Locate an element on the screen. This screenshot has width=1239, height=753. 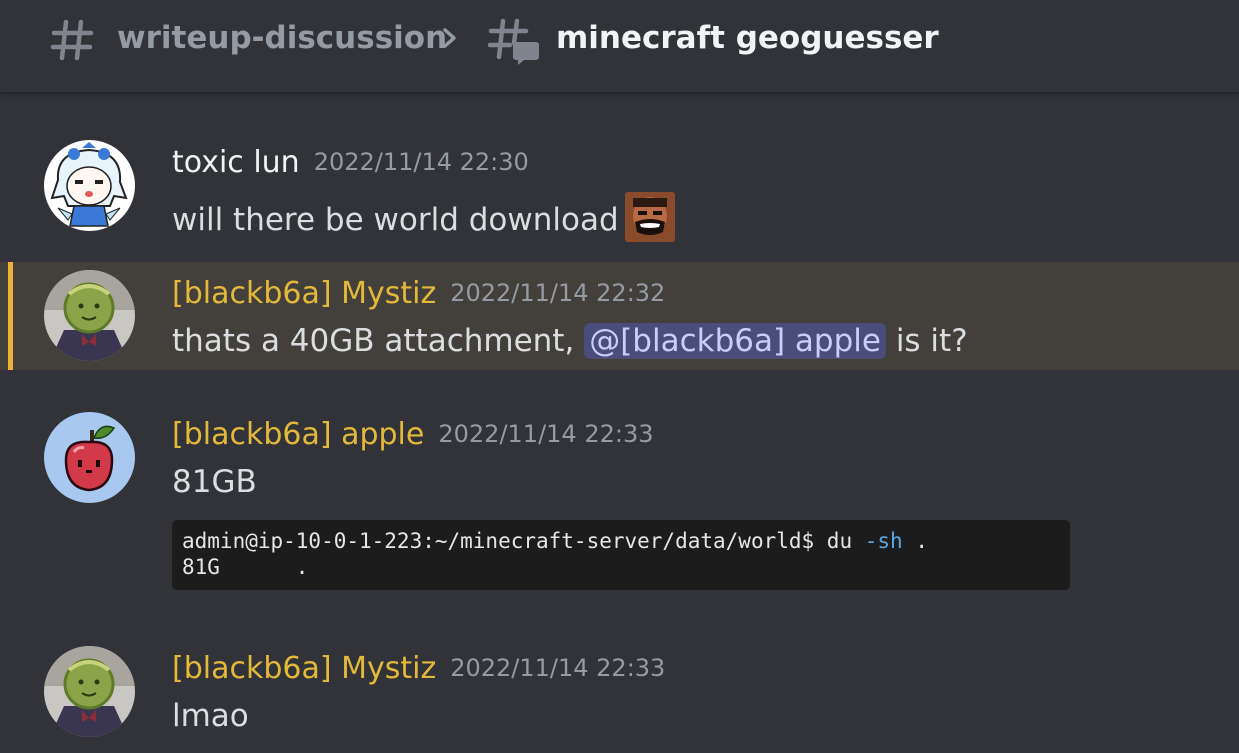
message-author: [blackb6a] apple 2022/11/14 22:33 is located at coordinates (412, 434).